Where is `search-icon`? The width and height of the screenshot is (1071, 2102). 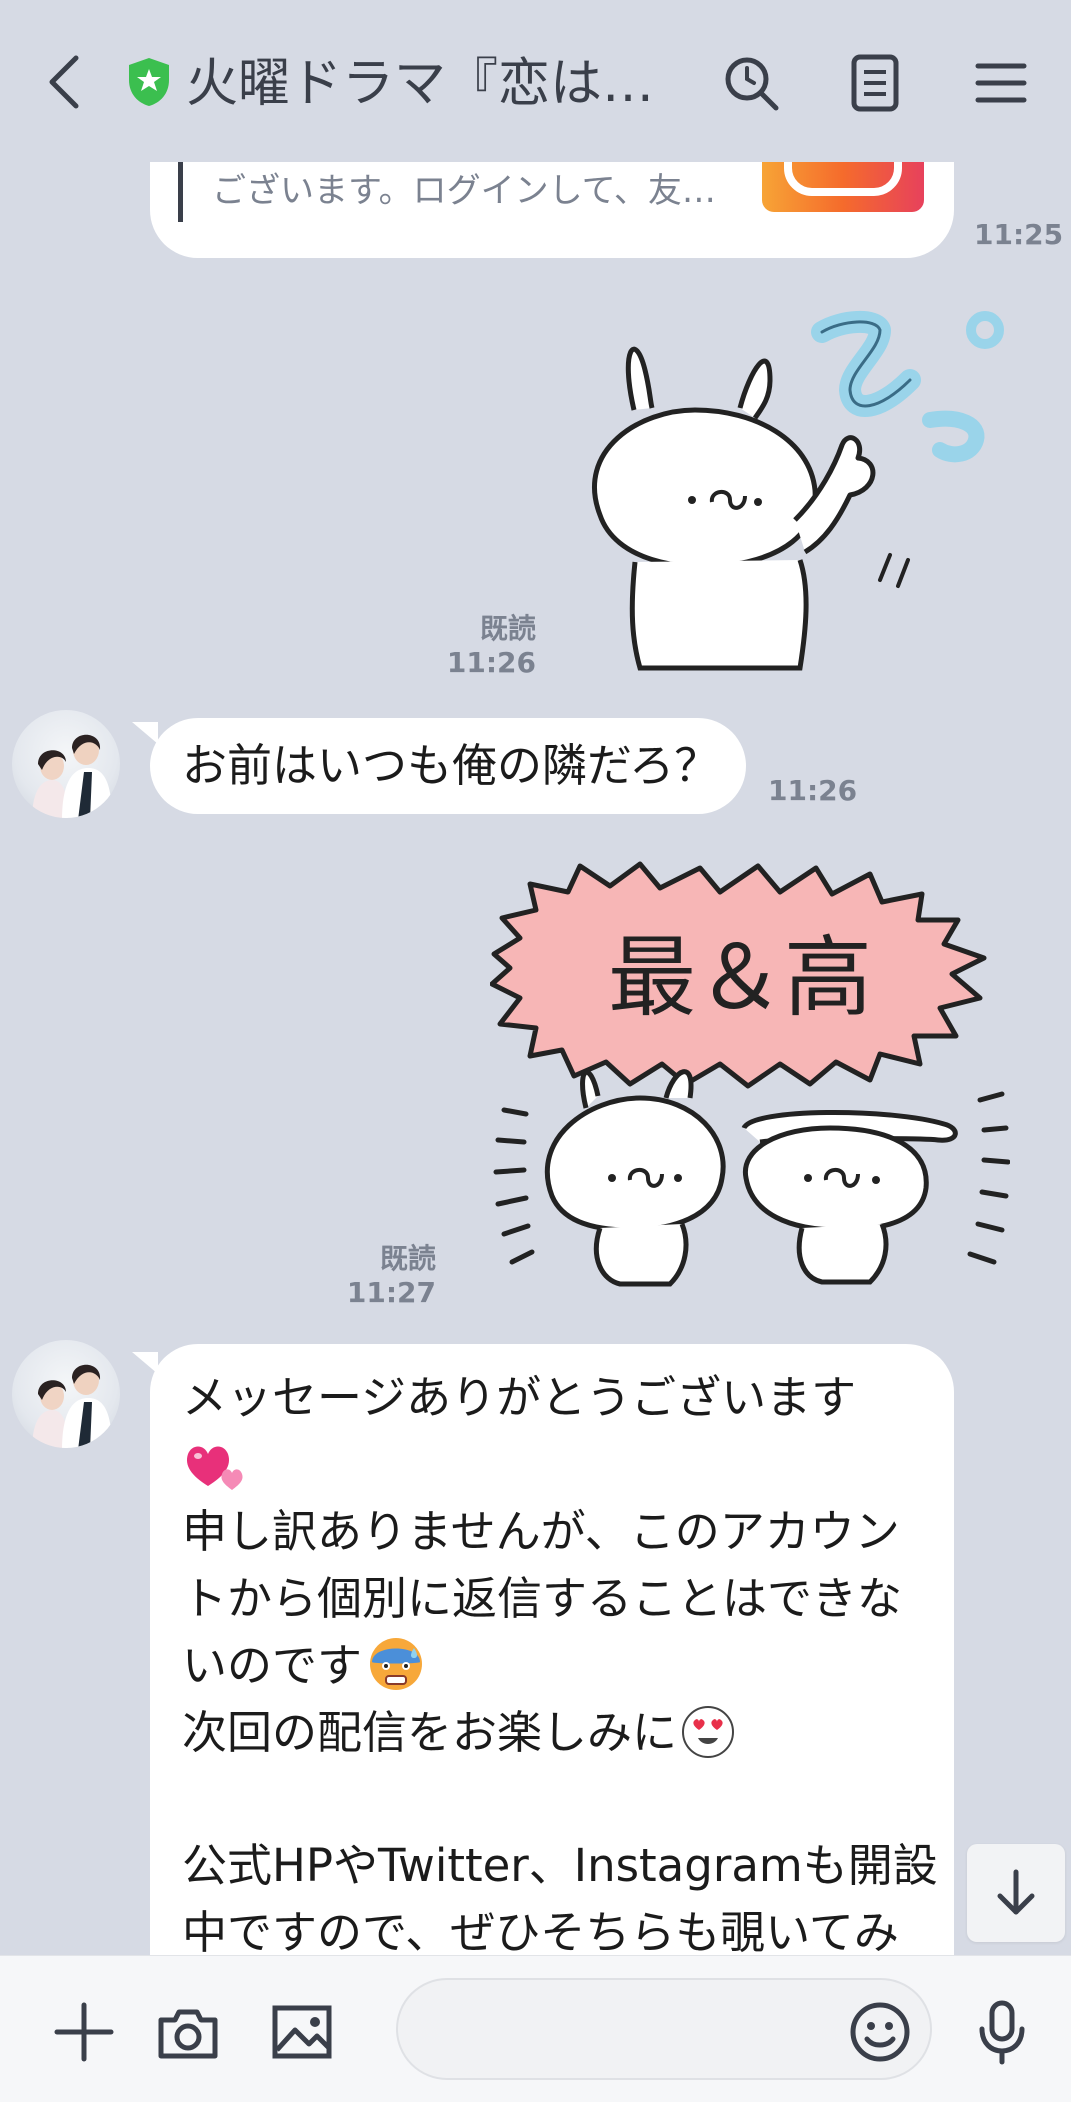
search-icon is located at coordinates (752, 84).